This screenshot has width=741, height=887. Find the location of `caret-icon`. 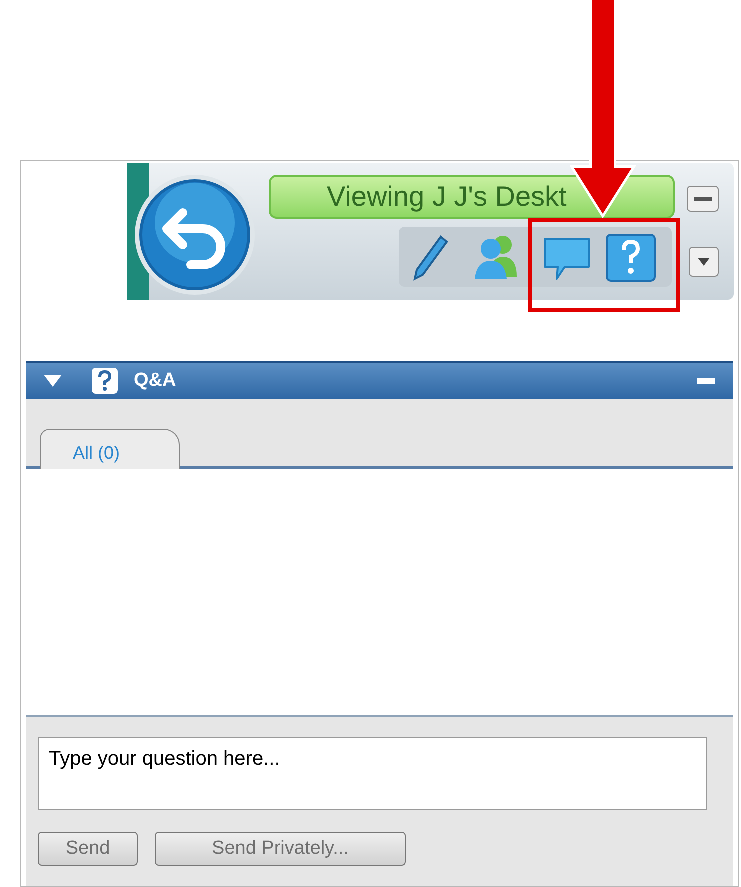

caret-icon is located at coordinates (704, 262).